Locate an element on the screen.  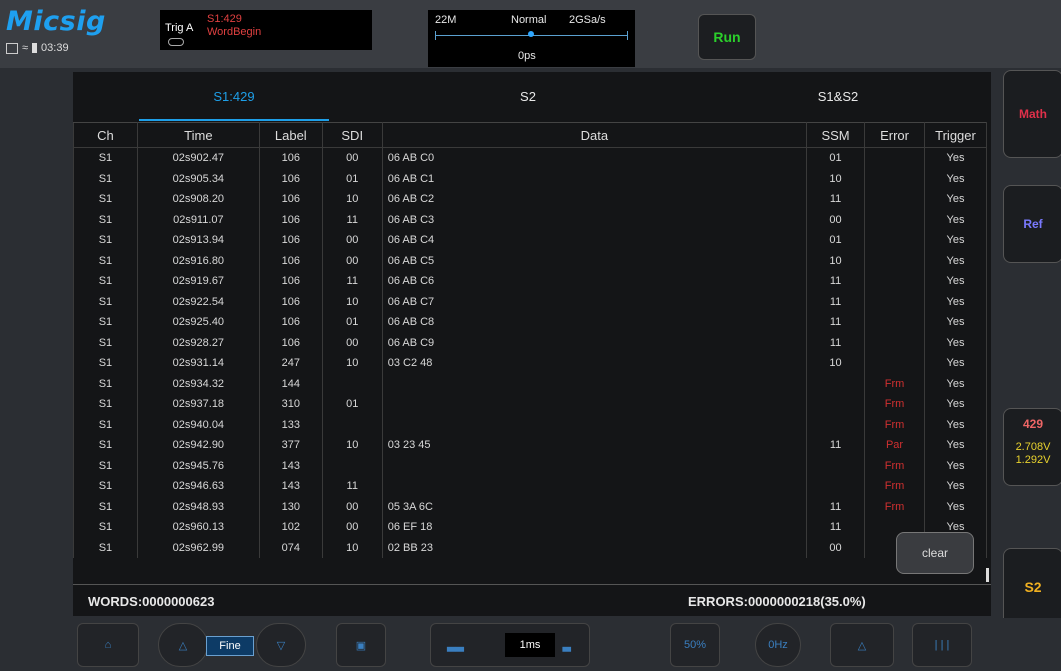
table-row: S1 02s960.13 102 00 06 EF 18 11 Yes is located at coordinates (530, 527).